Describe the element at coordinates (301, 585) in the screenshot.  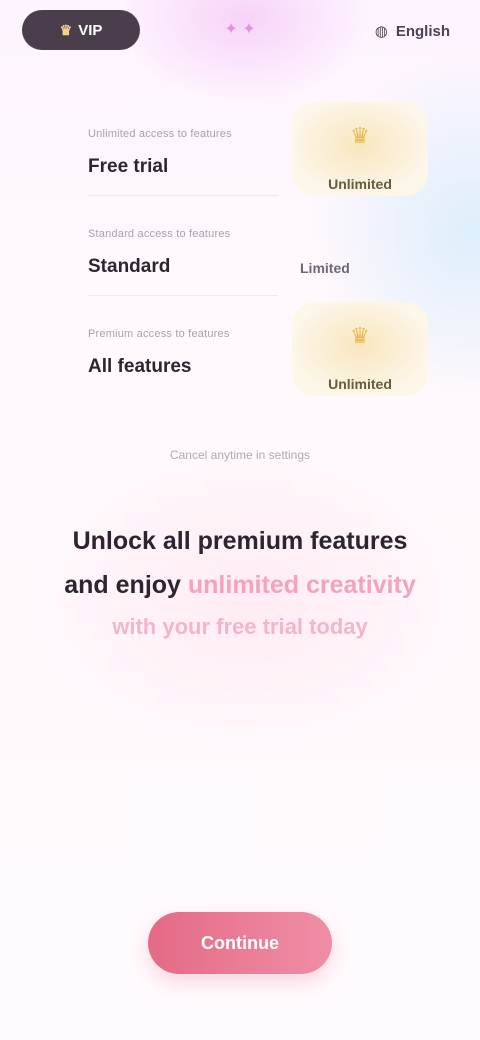
I see `headline-line-2-pink: unlimited creativity` at that location.